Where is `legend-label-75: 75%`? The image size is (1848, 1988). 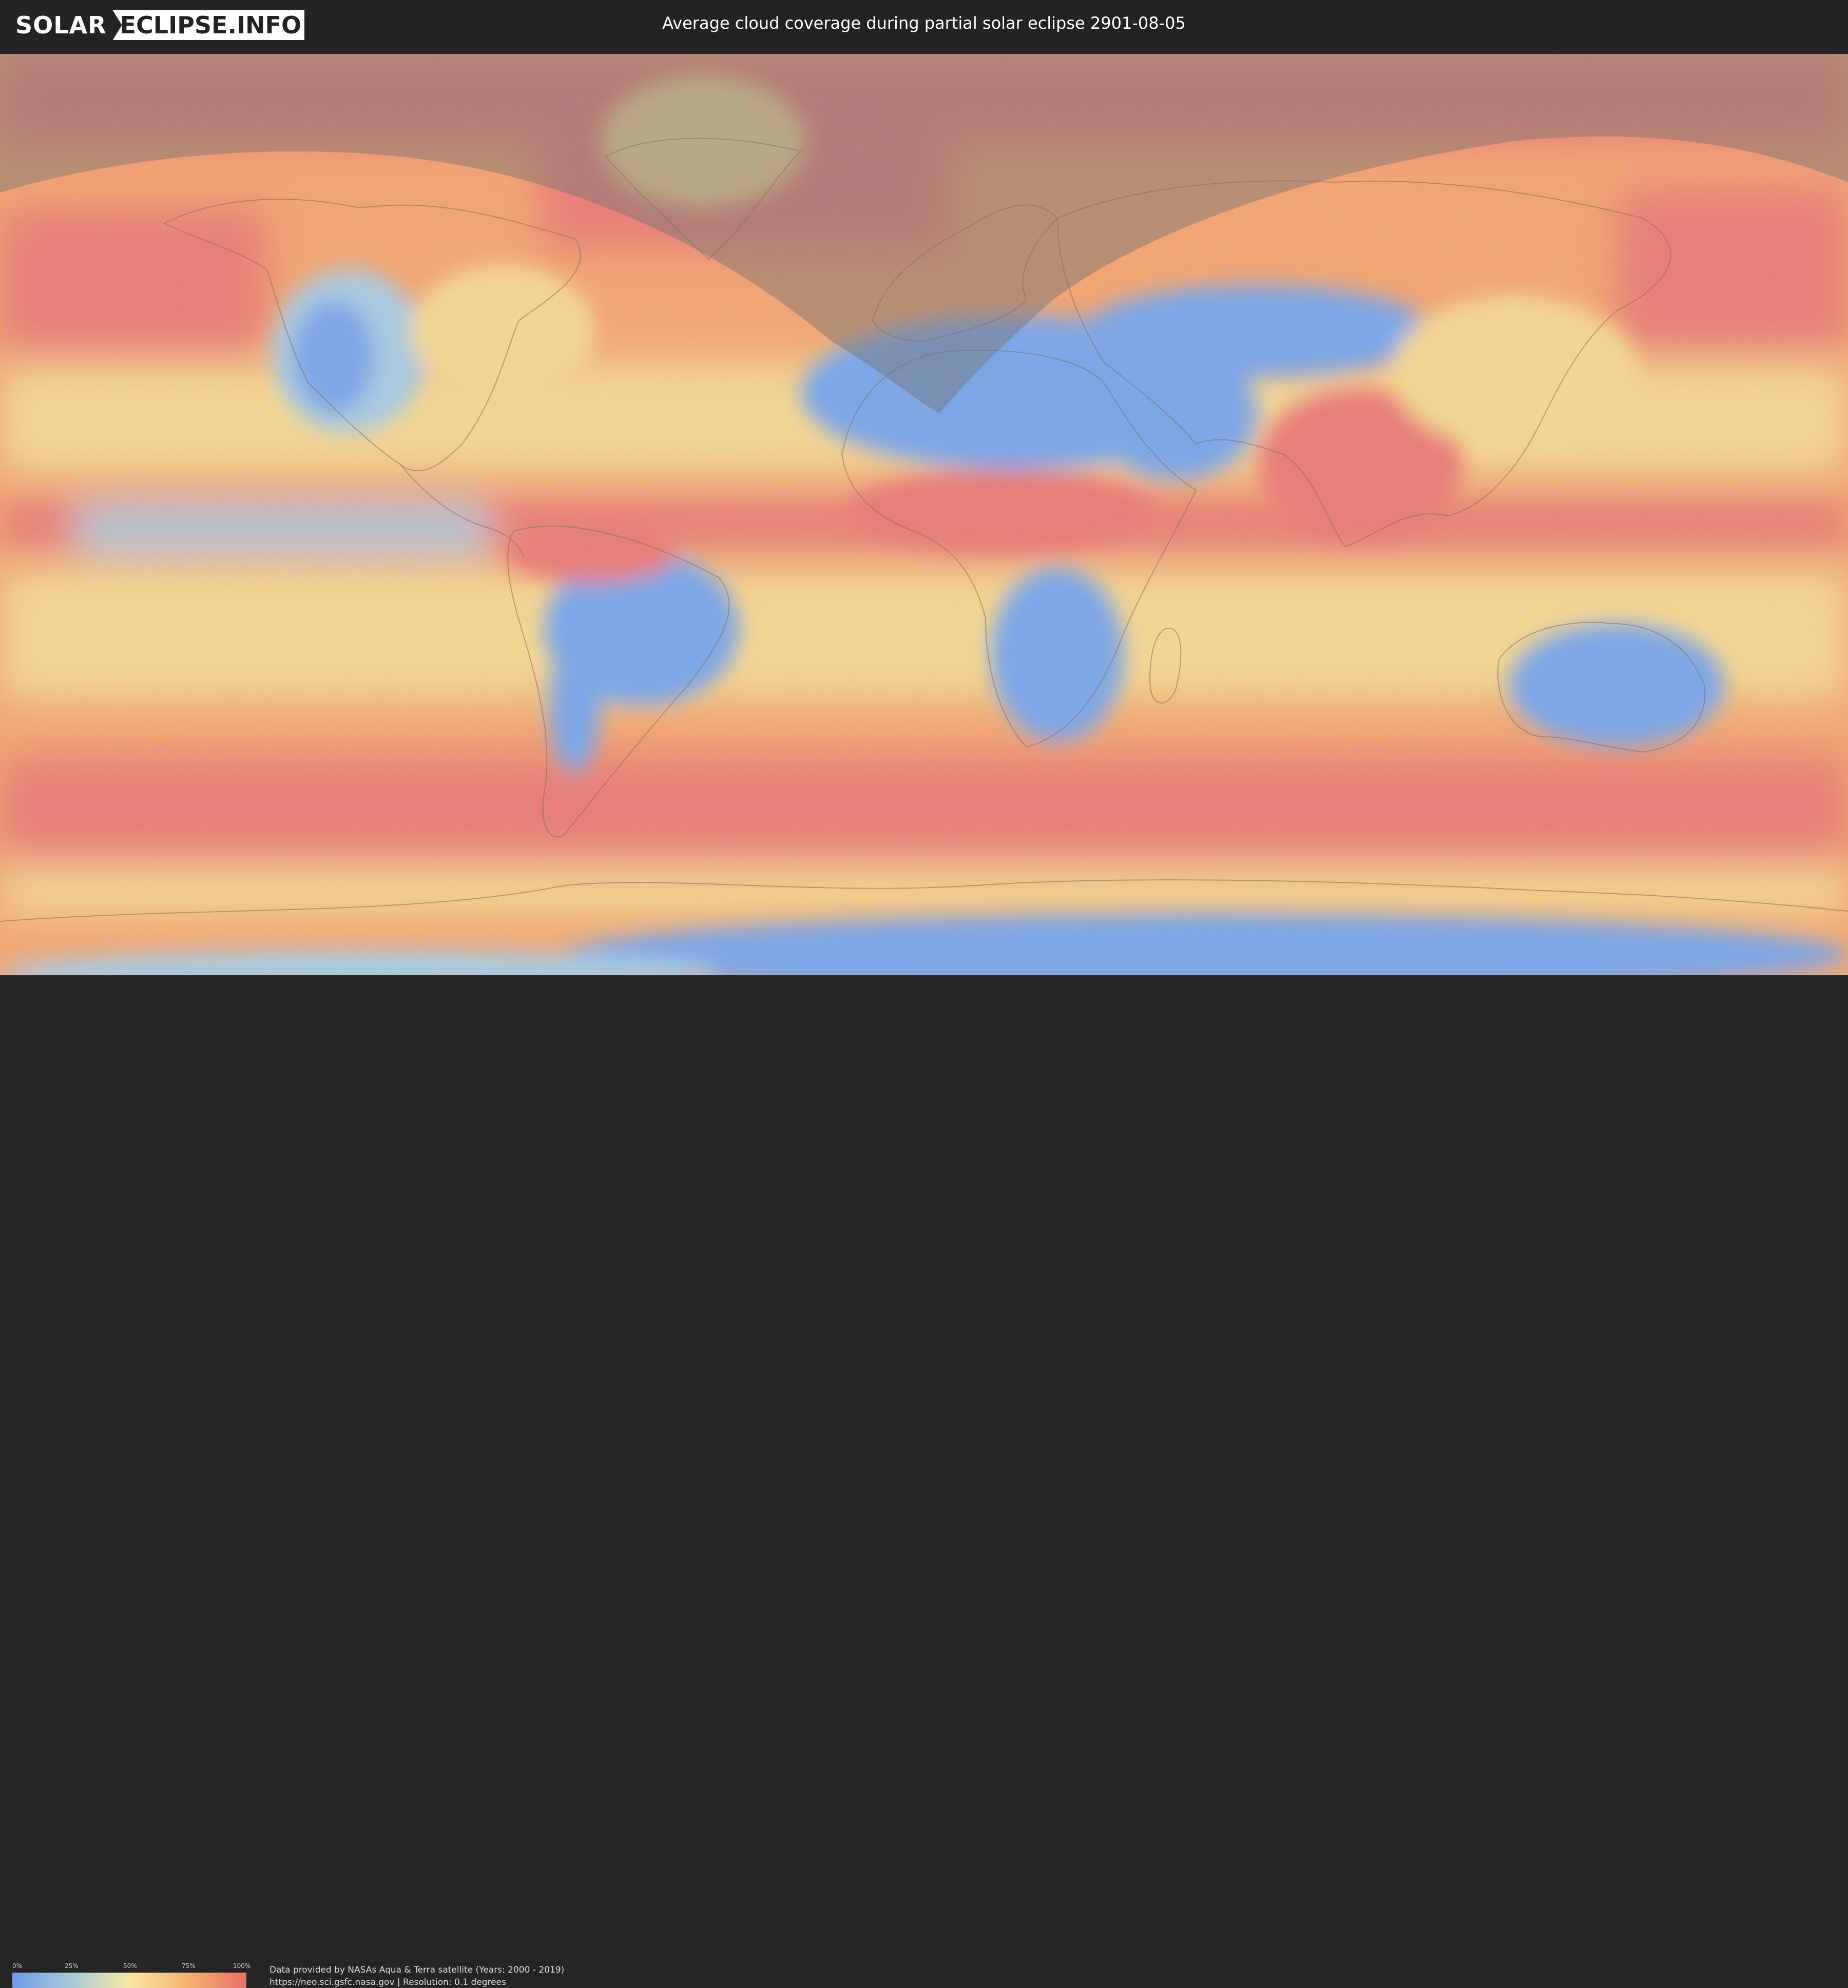
legend-label-75: 75% is located at coordinates (189, 1966).